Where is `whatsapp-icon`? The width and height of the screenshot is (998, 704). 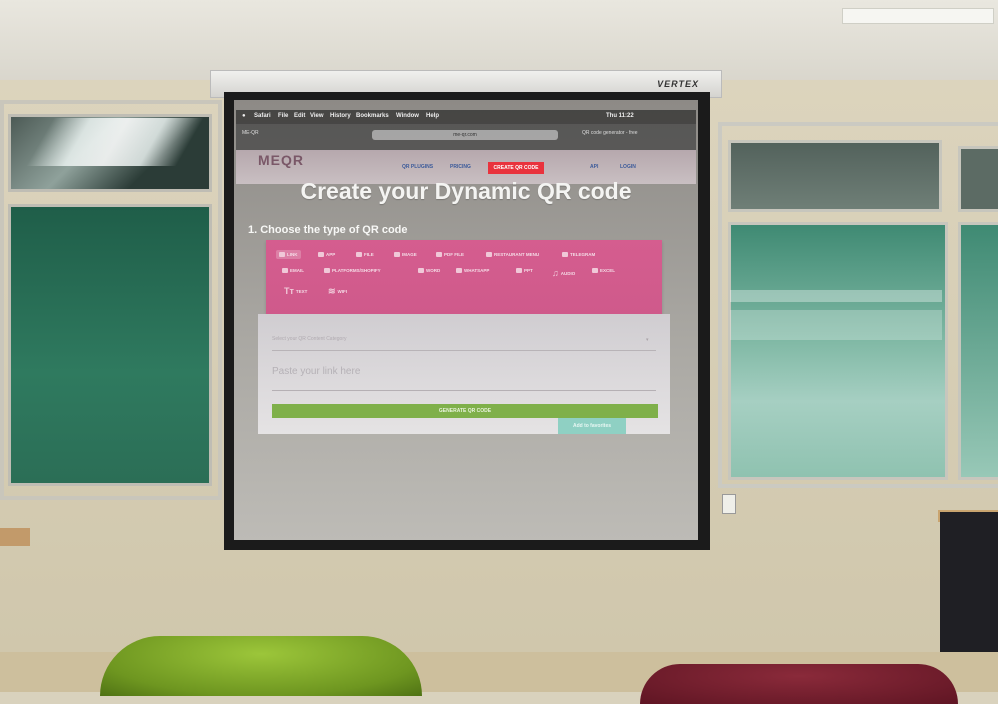
whatsapp-icon is located at coordinates (459, 270).